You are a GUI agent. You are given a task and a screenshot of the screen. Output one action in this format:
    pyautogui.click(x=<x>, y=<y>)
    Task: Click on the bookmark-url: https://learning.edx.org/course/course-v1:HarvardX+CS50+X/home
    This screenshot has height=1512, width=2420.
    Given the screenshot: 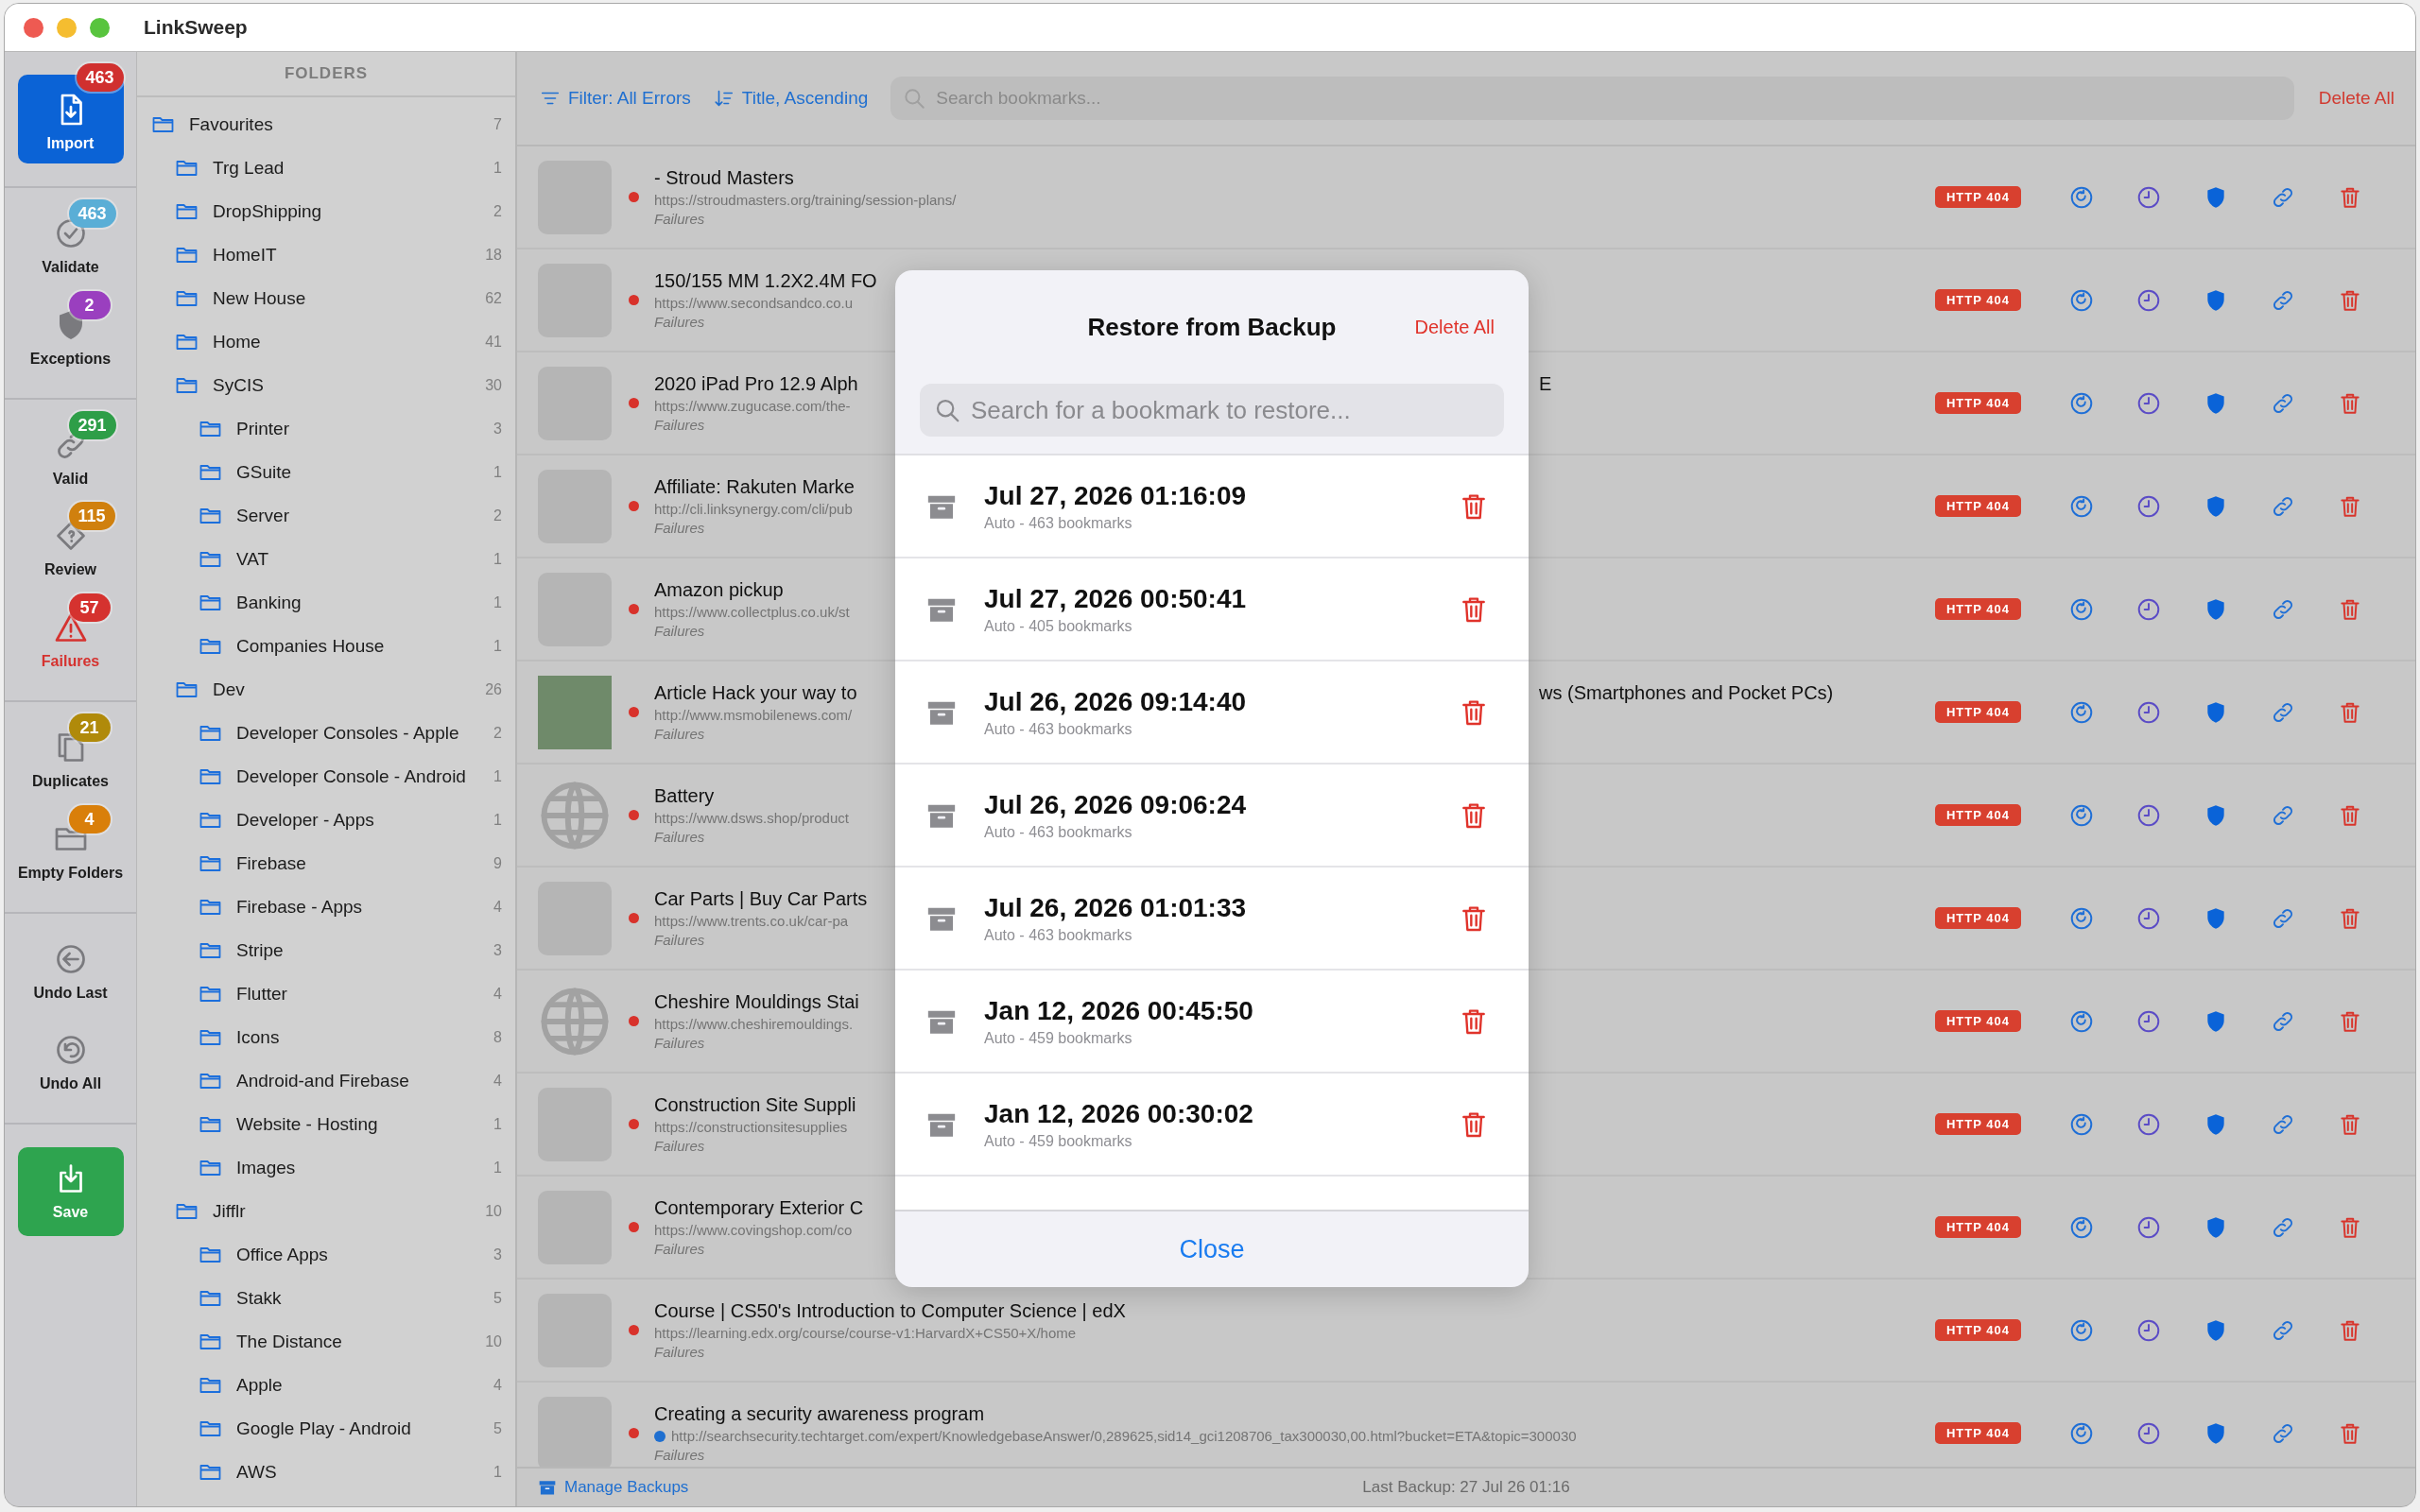 What is the action you would take?
    pyautogui.click(x=865, y=1333)
    